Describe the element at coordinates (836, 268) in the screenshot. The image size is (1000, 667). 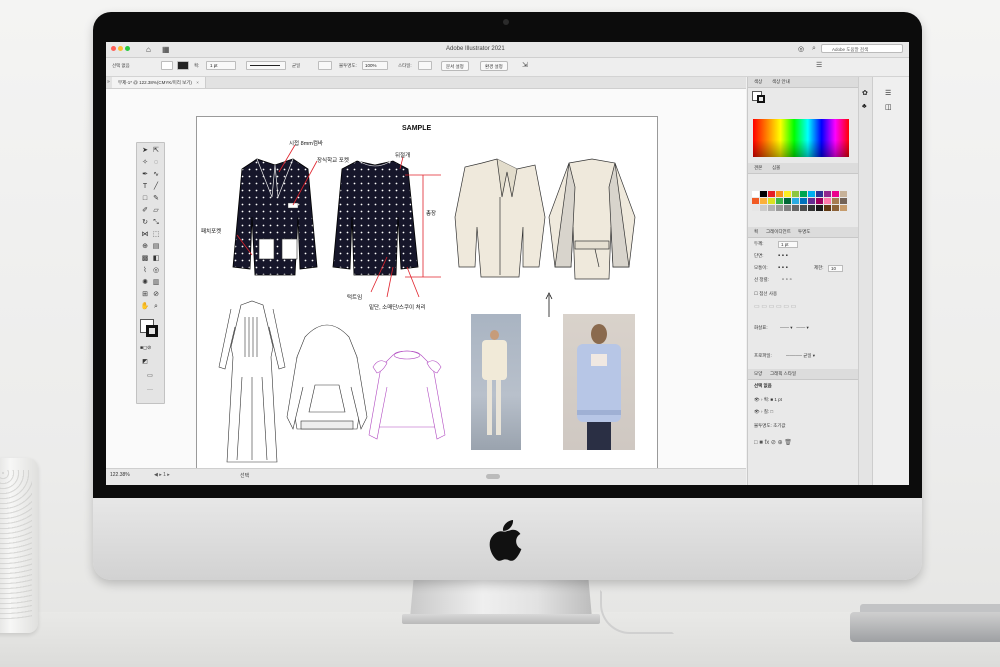
I see `limit-input: 10` at that location.